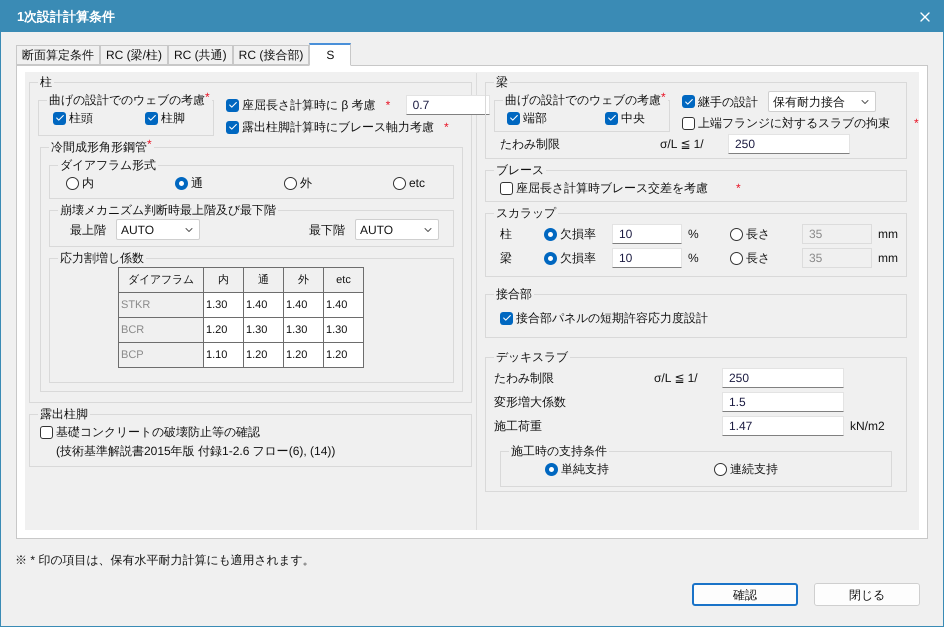  What do you see at coordinates (867, 426) in the screenshot?
I see `unit-label: kN/m2` at bounding box center [867, 426].